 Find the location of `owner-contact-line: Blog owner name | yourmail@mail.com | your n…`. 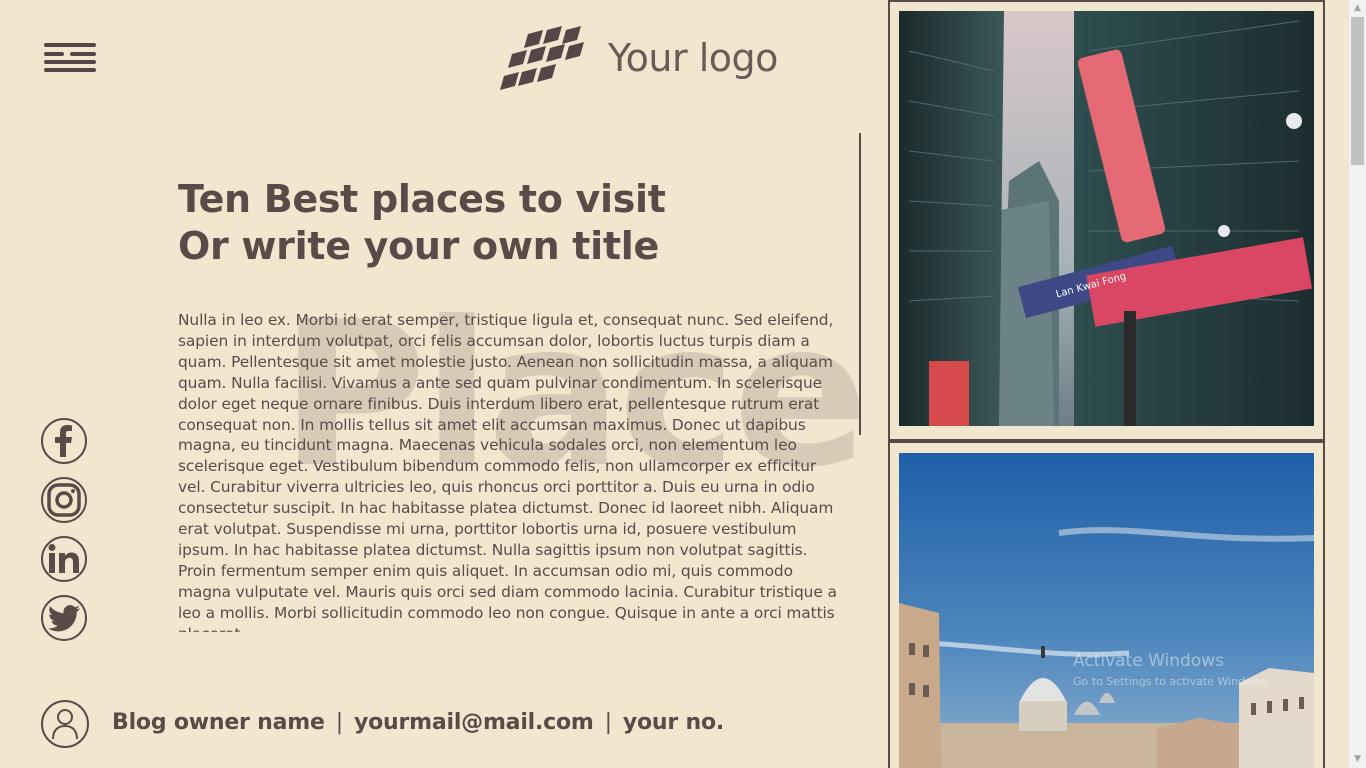

owner-contact-line: Blog owner name | yourmail@mail.com | your n… is located at coordinates (418, 722).